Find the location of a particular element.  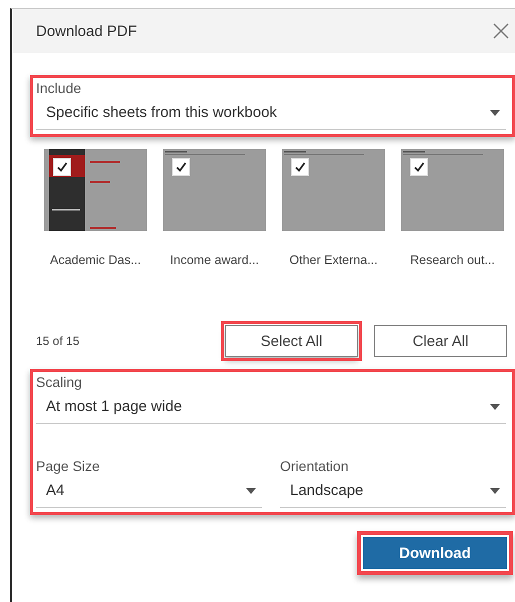

window-title: Download PDF is located at coordinates (86, 31).